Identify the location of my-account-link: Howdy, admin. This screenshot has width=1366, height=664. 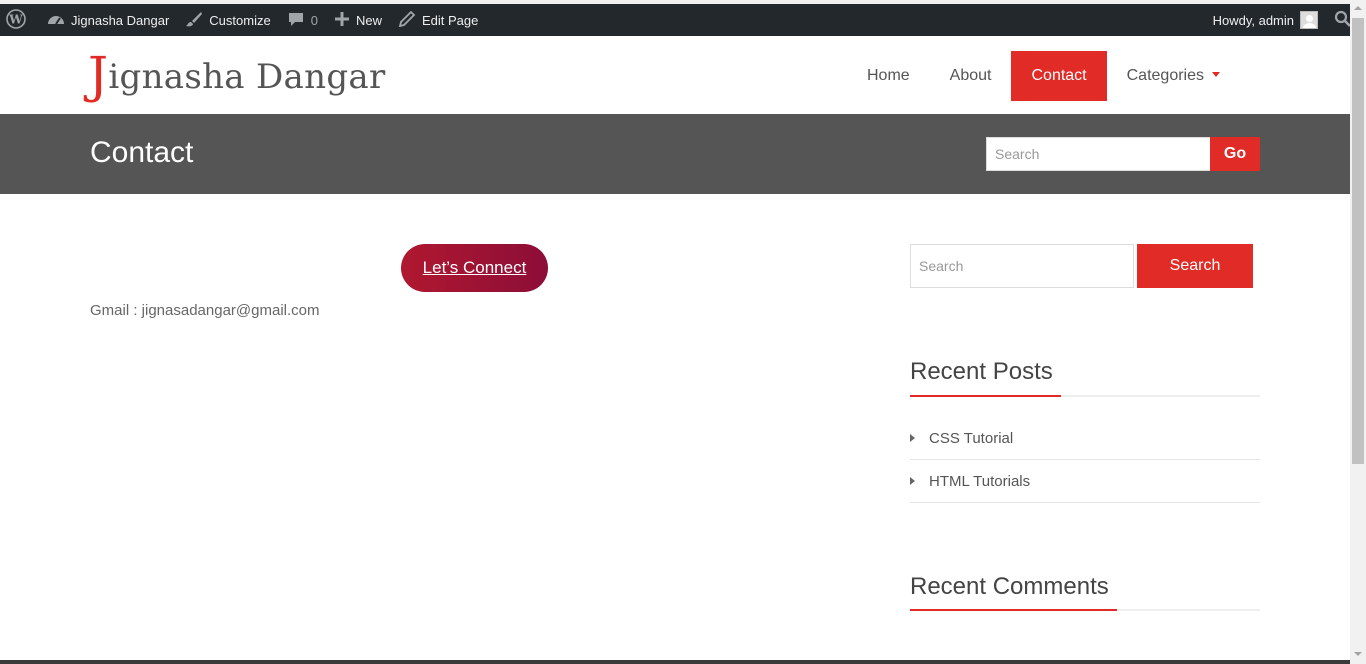
(1265, 20).